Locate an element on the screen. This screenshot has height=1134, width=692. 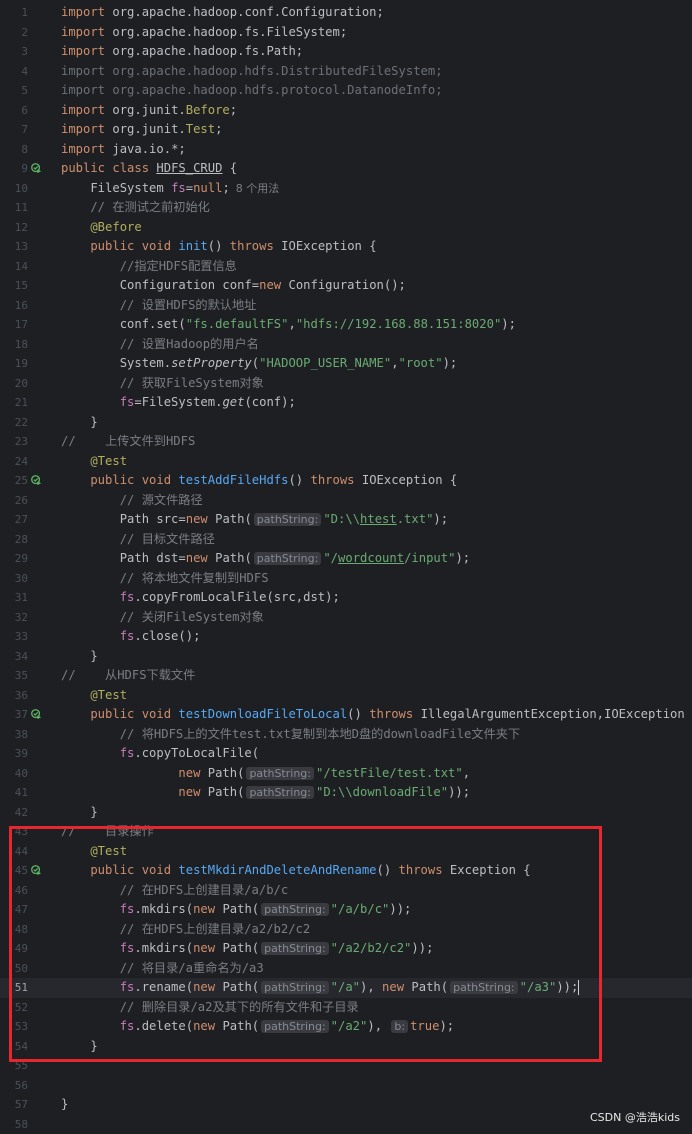
code-text: public void init() throws IOException { is located at coordinates (219, 247).